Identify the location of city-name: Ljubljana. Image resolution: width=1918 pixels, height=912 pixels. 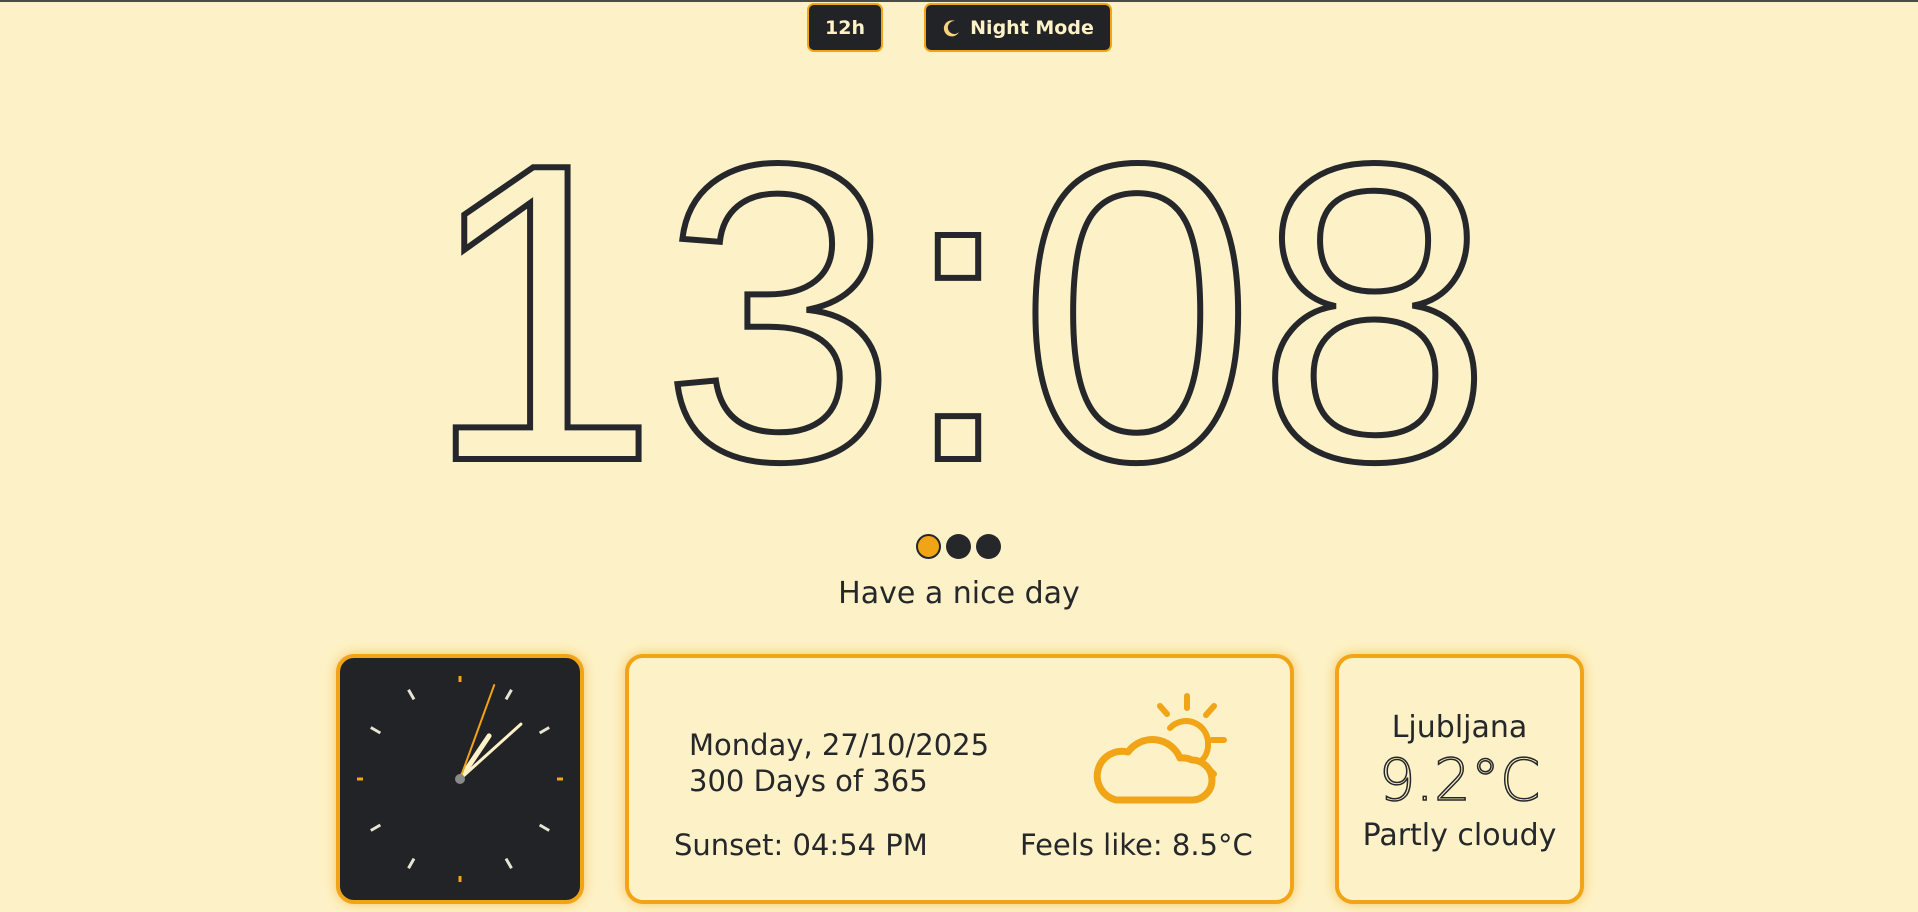
(1459, 727).